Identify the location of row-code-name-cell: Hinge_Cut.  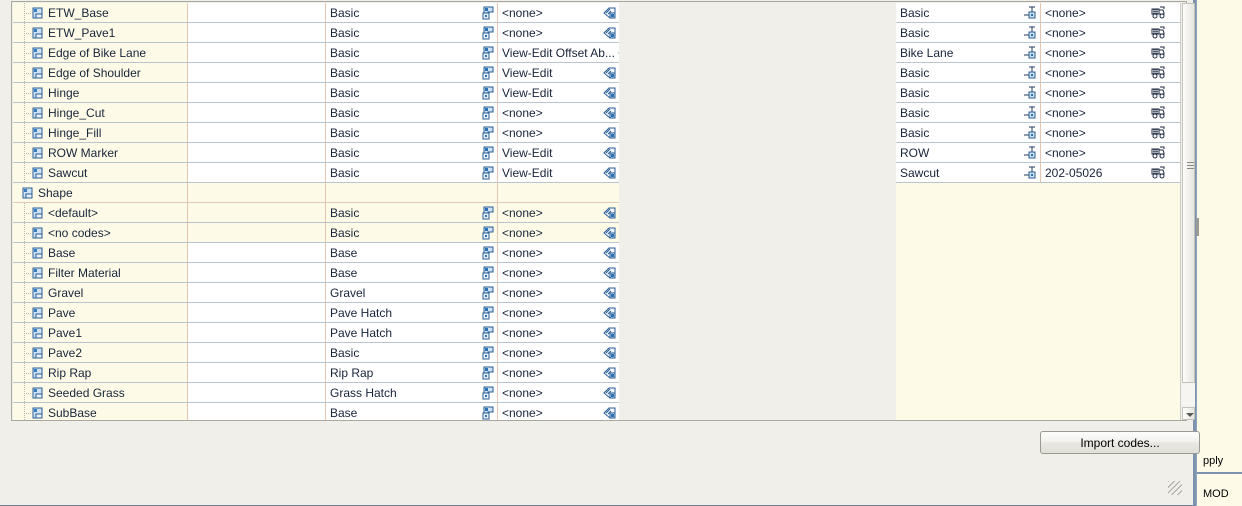
(100, 112).